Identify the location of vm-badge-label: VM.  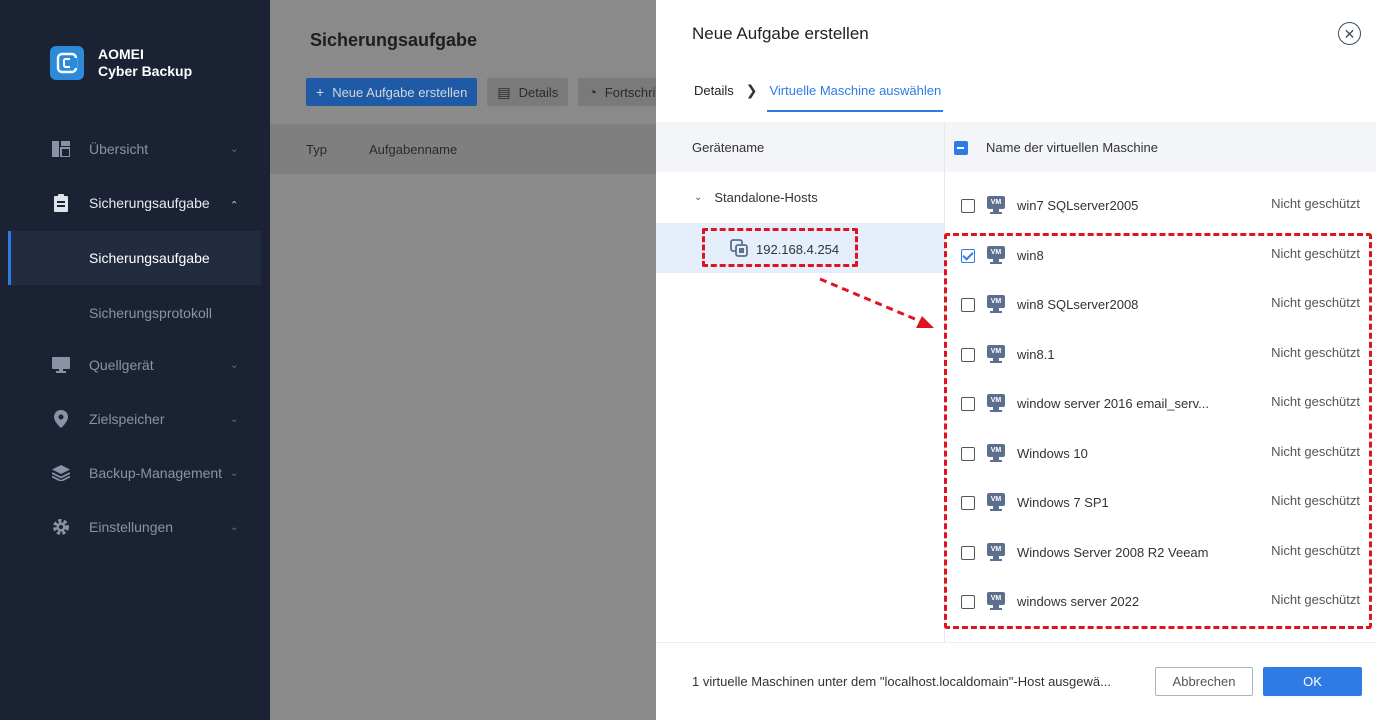
(996, 202).